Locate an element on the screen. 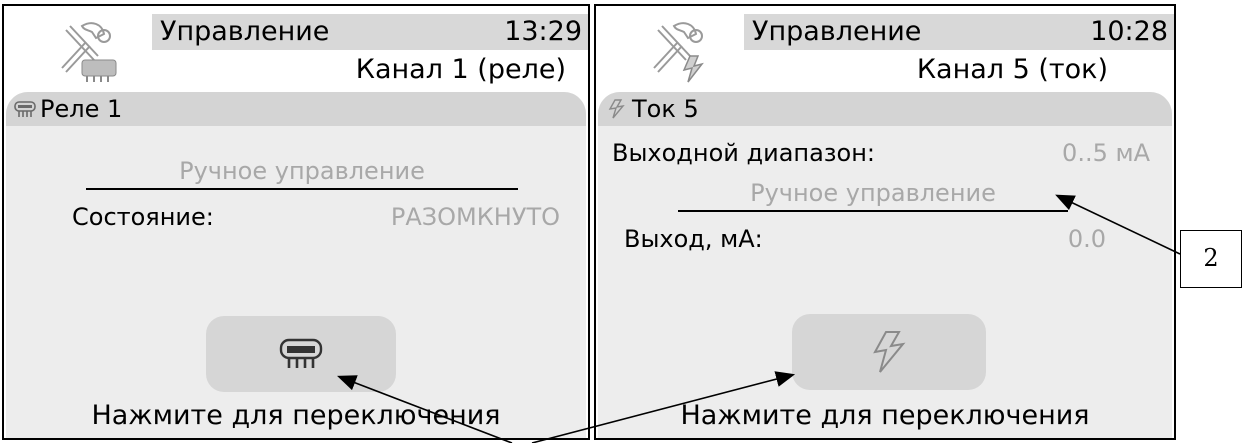  toggle-current-button is located at coordinates (889, 352).